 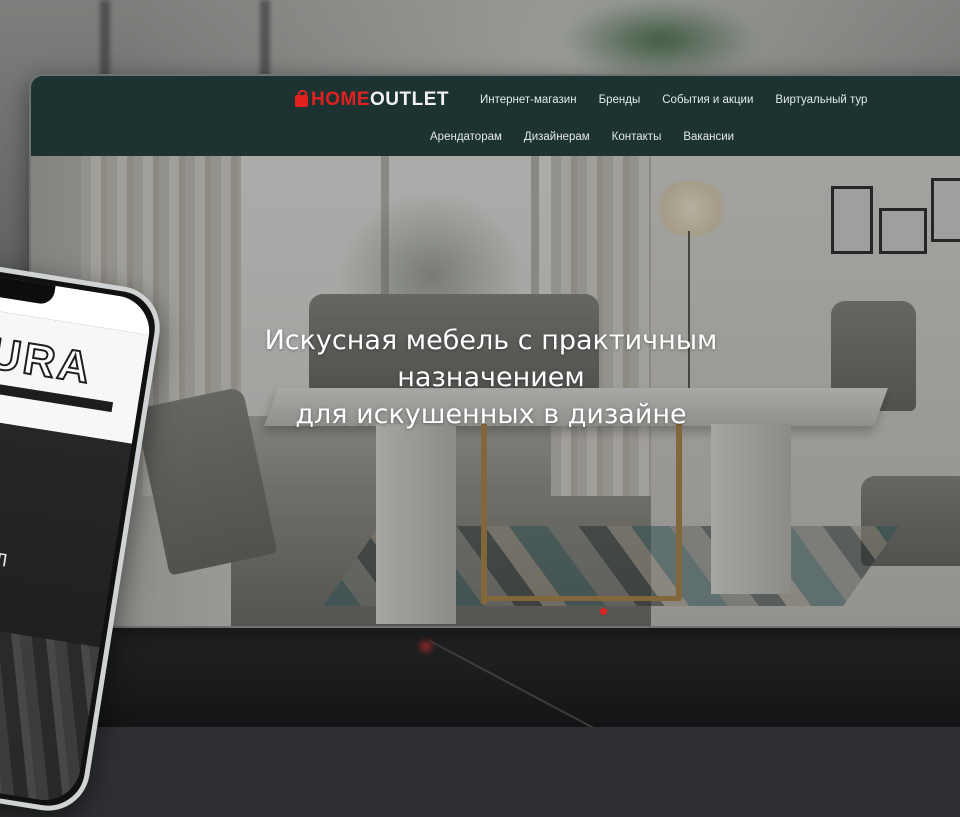 What do you see at coordinates (660, 40) in the screenshot?
I see `backdrop-plant` at bounding box center [660, 40].